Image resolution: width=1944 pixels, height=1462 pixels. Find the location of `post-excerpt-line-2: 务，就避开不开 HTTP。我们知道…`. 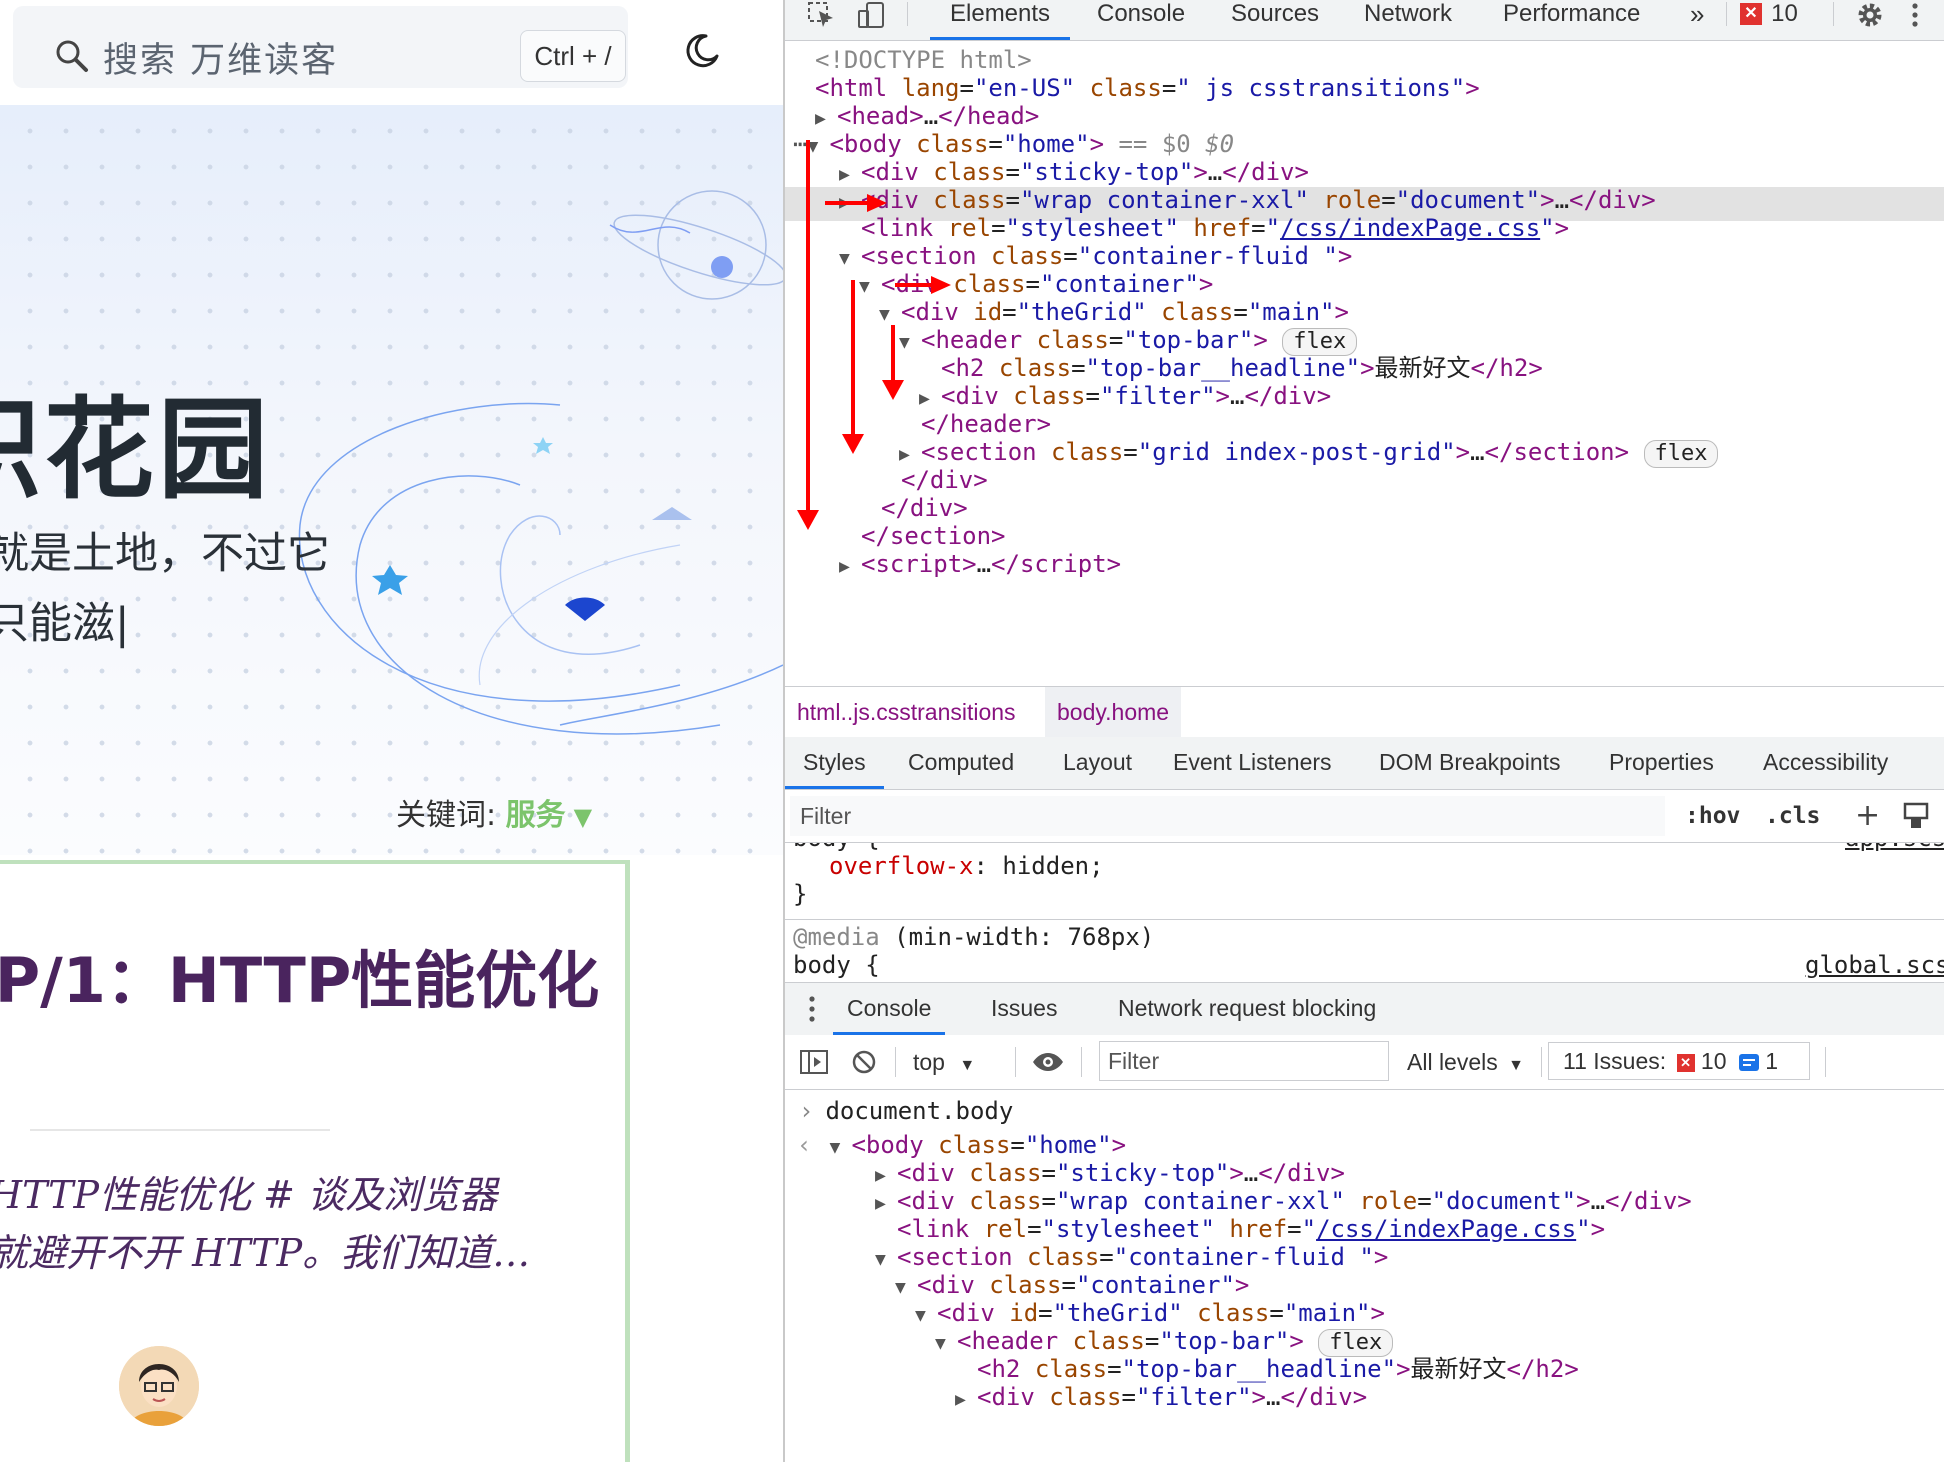

post-excerpt-line-2: 务，就避开不开 HTTP。我们知道… is located at coordinates (265, 1253).